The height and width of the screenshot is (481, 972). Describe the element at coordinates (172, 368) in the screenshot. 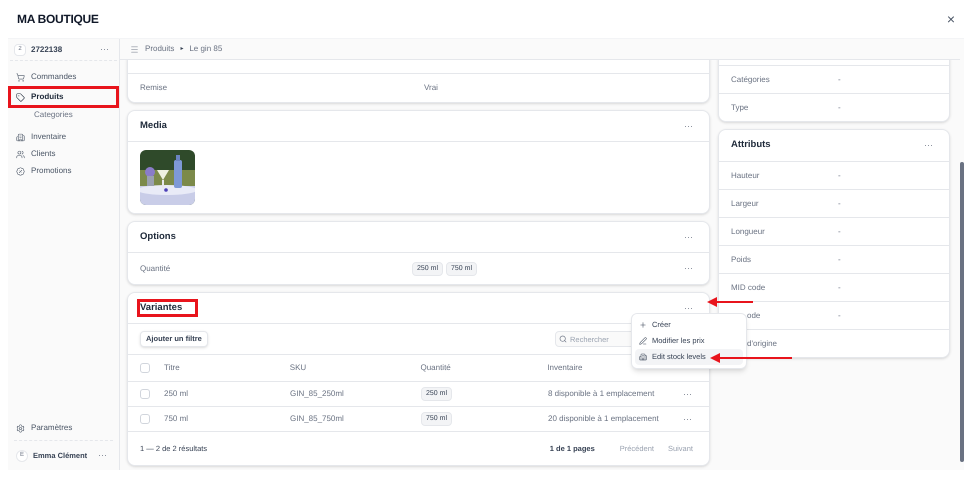

I see `column-header: Titre` at that location.